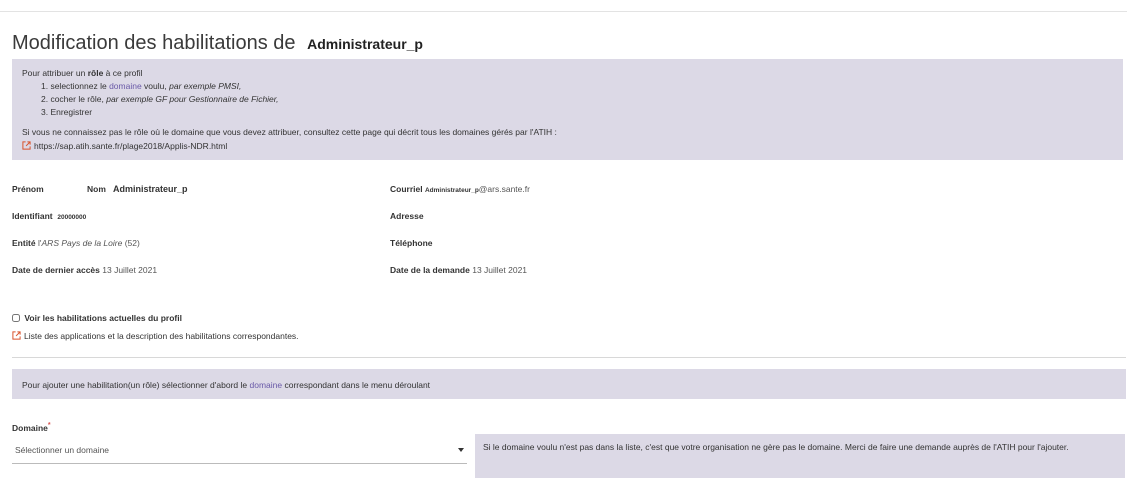 The height and width of the screenshot is (479, 1127). I want to click on help-intro-suffix: à ce profil, so click(124, 73).